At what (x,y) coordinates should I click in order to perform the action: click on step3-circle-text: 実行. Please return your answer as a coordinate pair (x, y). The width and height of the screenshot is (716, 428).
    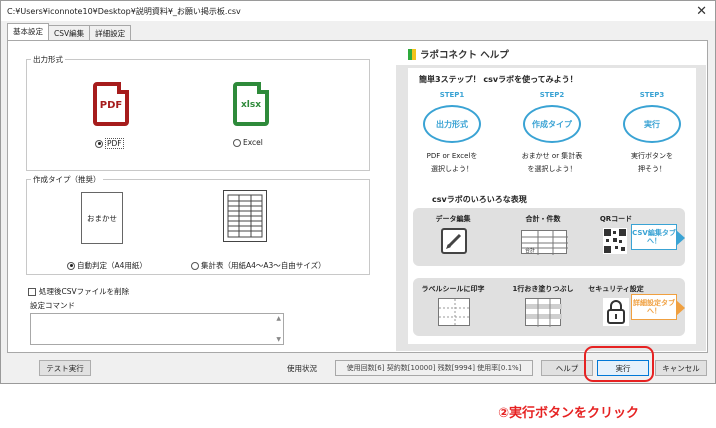
    Looking at the image, I should click on (652, 124).